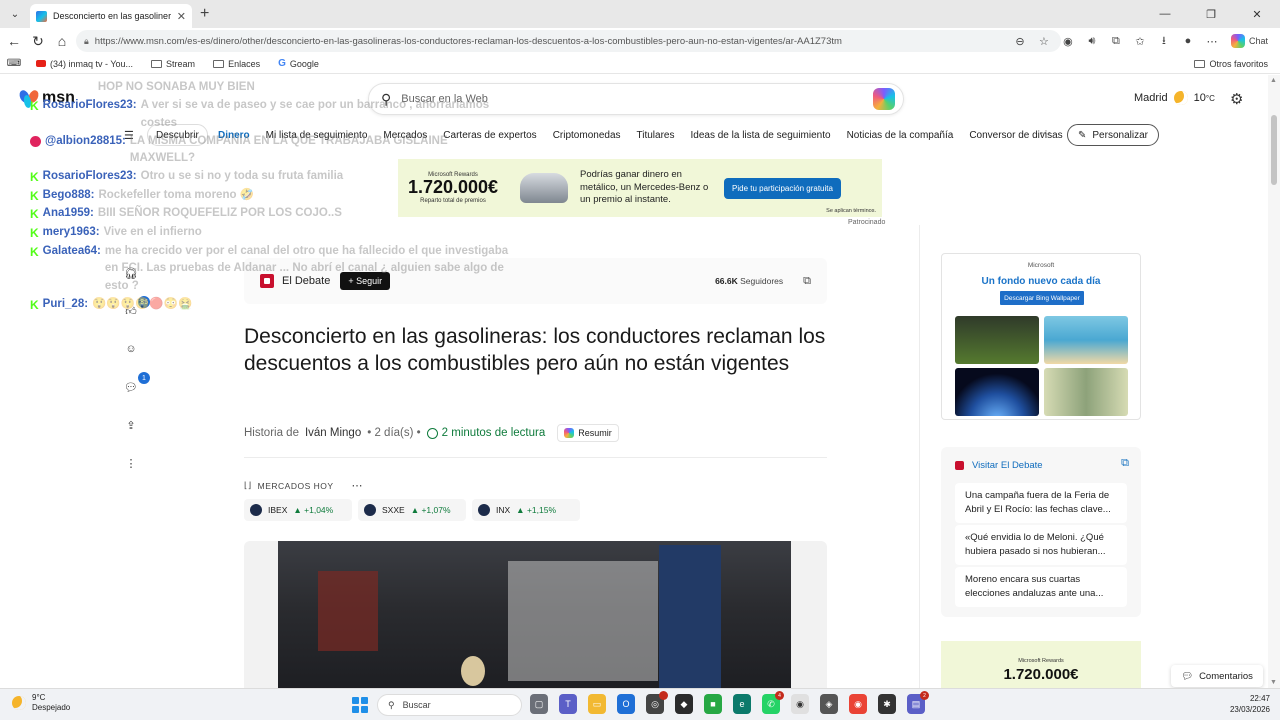  Describe the element at coordinates (333, 433) in the screenshot. I see `author-name: Iván Mingo` at that location.